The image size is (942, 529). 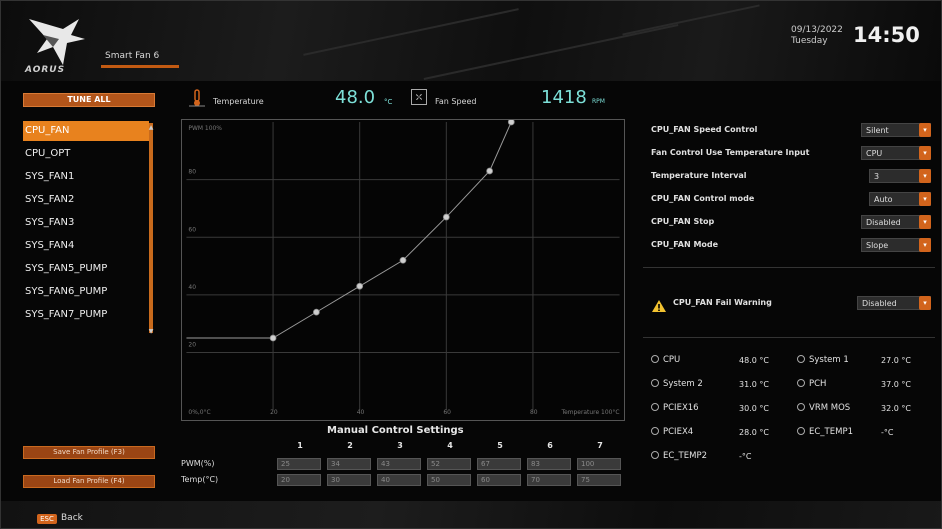 I want to click on fan-list-item: SYS_FAN3, so click(x=86, y=223).